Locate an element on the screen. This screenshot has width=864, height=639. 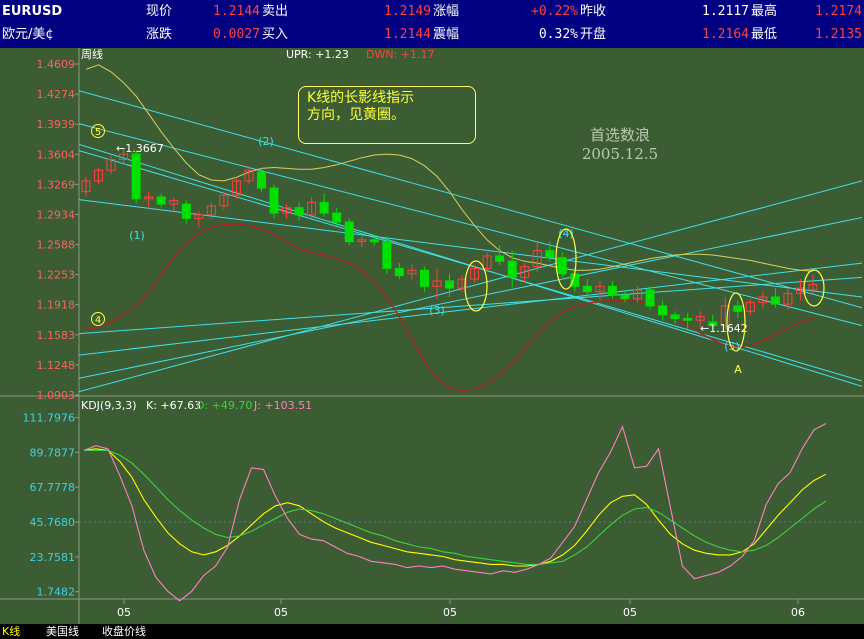
quote-value: 1.2117 is located at coordinates (725, 11).